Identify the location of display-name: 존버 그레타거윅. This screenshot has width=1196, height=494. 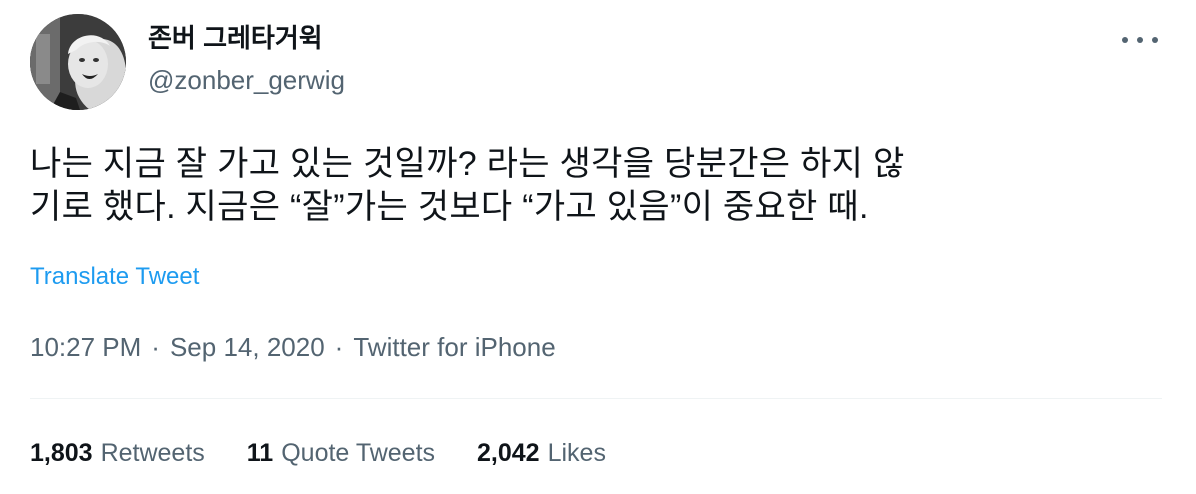
(235, 38).